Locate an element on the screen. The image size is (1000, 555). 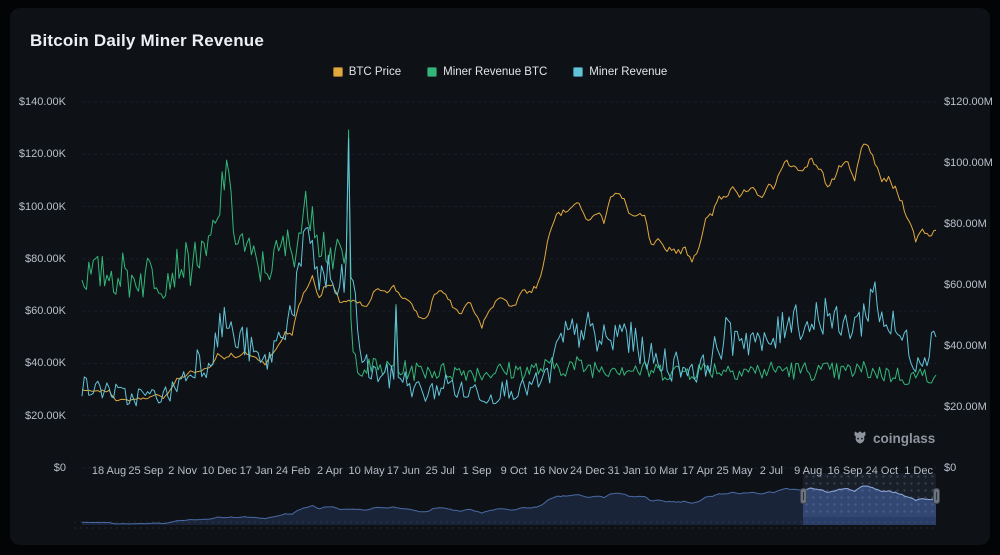
navigator-right-handle is located at coordinates (936, 496).